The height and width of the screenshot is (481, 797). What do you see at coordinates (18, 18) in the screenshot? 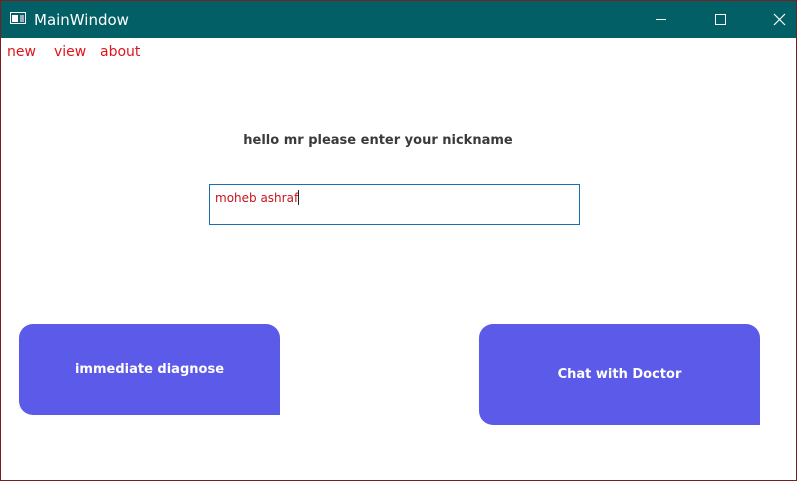
I see `app-window-icon` at bounding box center [18, 18].